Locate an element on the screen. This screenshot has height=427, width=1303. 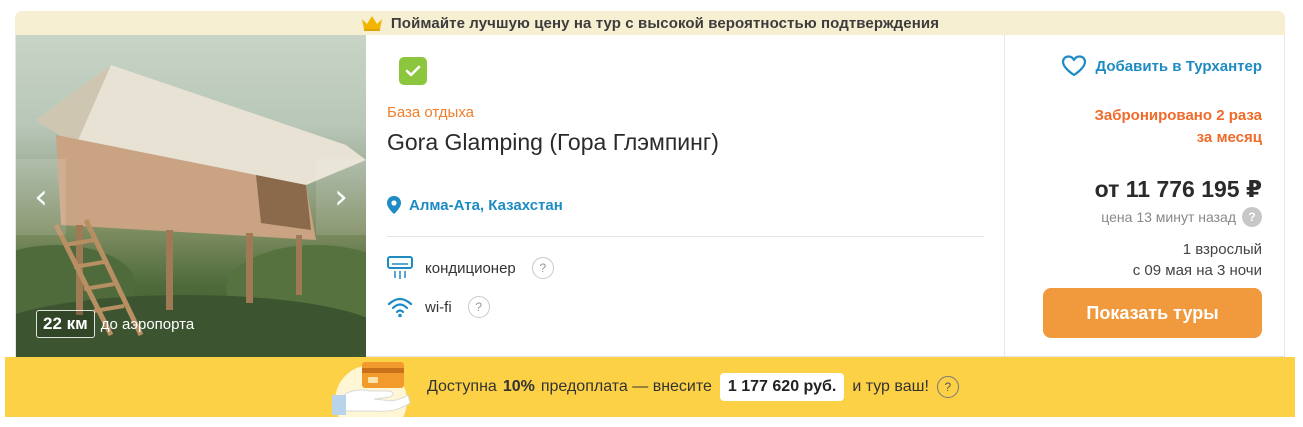
favorite-label: Добавить в Турхантер is located at coordinates (1178, 66).